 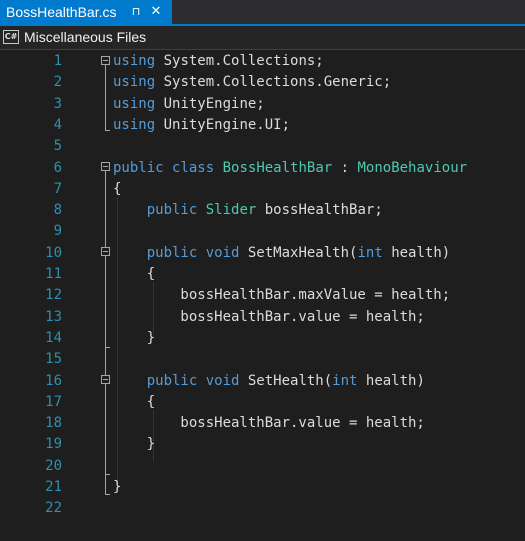 What do you see at coordinates (262, 189) in the screenshot?
I see `code-line: 7{` at bounding box center [262, 189].